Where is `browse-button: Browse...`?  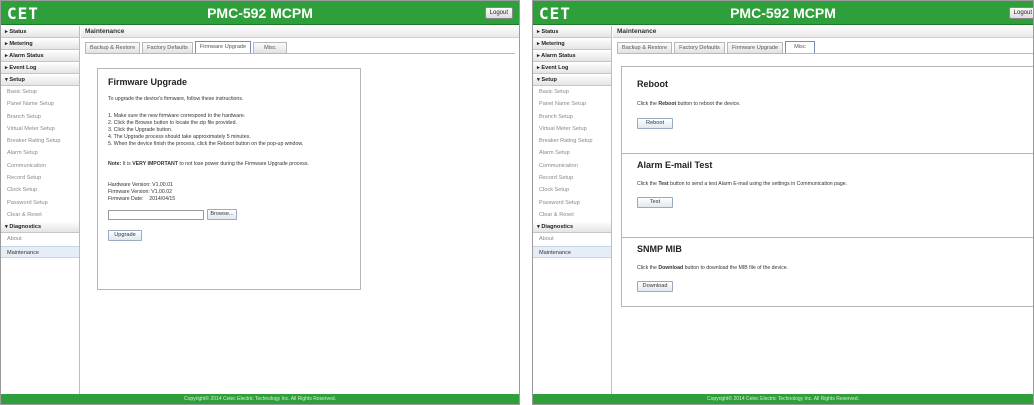
browse-button: Browse... is located at coordinates (222, 214).